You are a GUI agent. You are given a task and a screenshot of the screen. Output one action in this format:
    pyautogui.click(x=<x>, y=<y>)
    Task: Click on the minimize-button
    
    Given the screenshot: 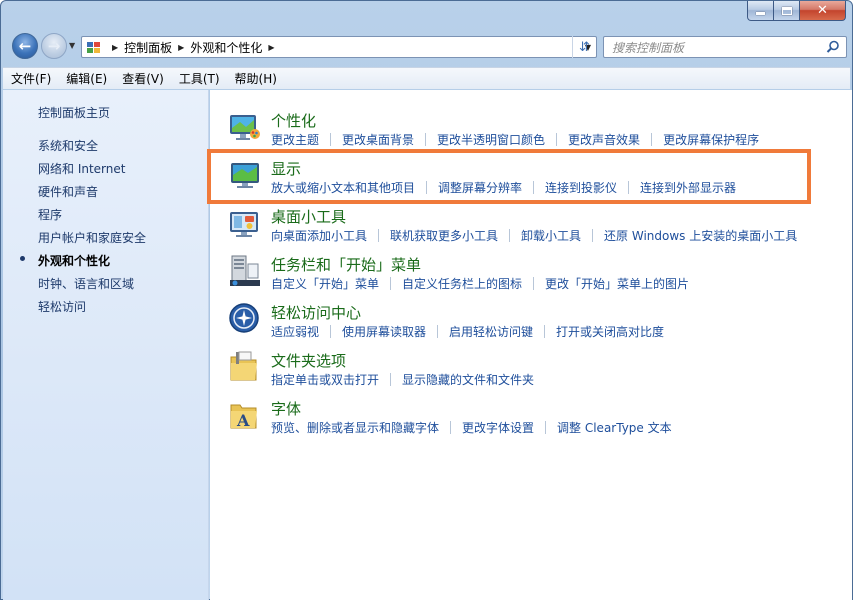 What is the action you would take?
    pyautogui.click(x=760, y=11)
    